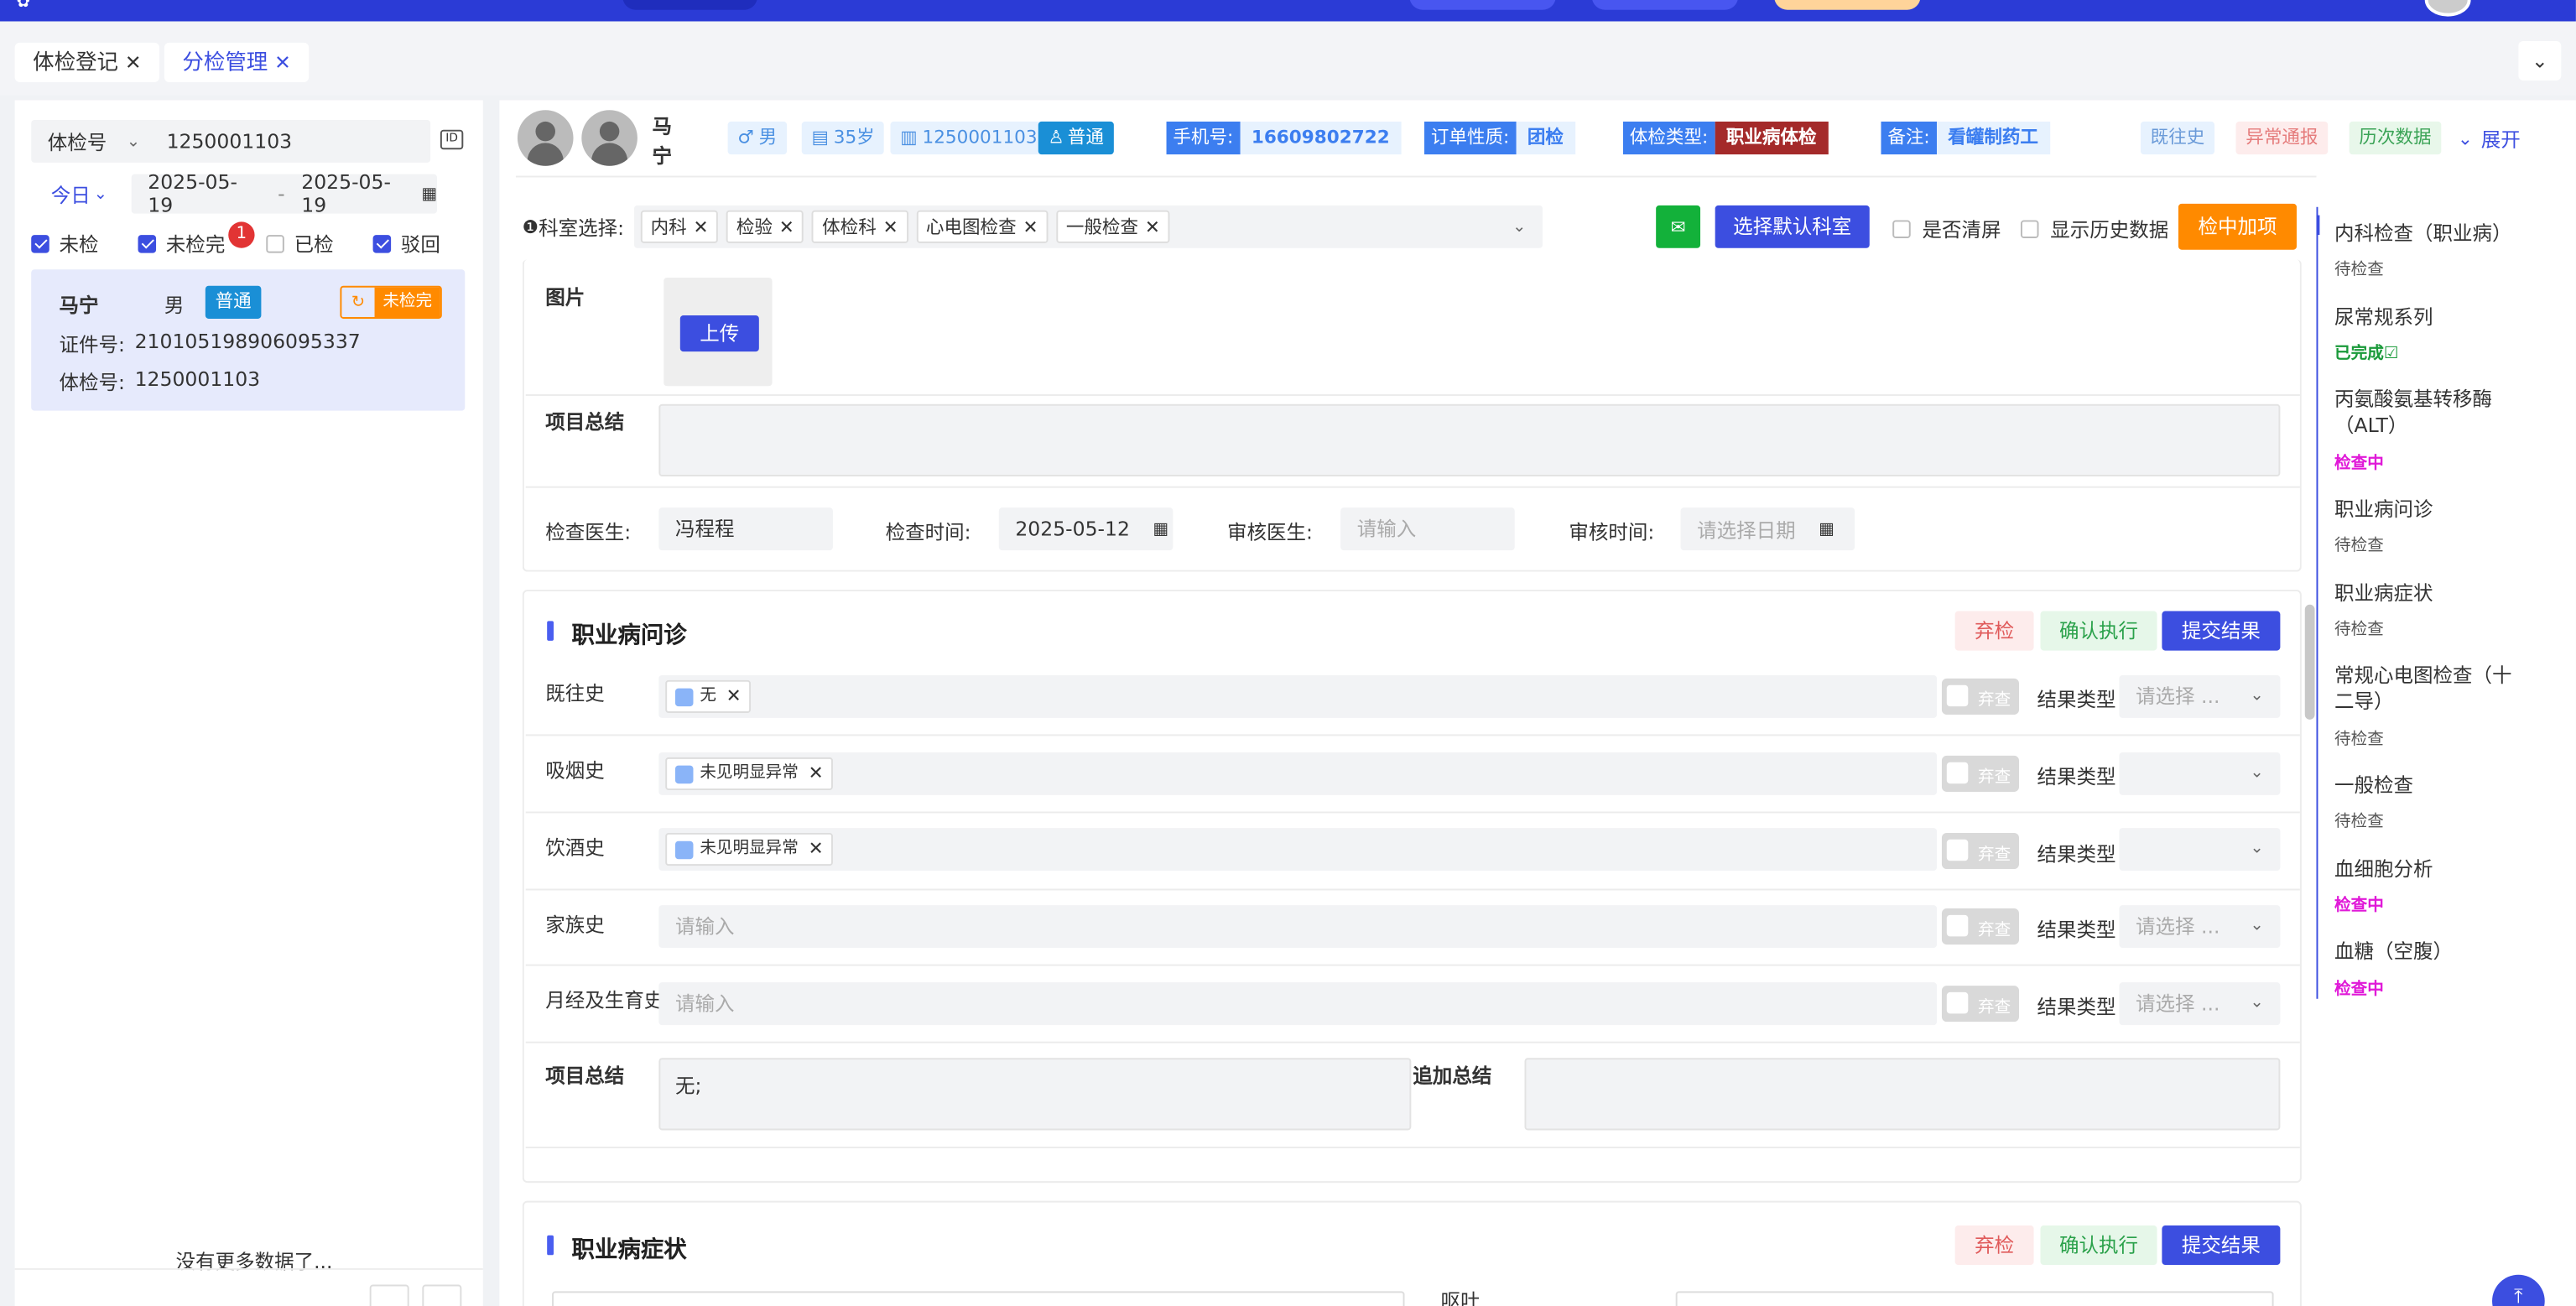  Describe the element at coordinates (2383, 869) in the screenshot. I see `nav-item-name: 血细胞分析` at that location.